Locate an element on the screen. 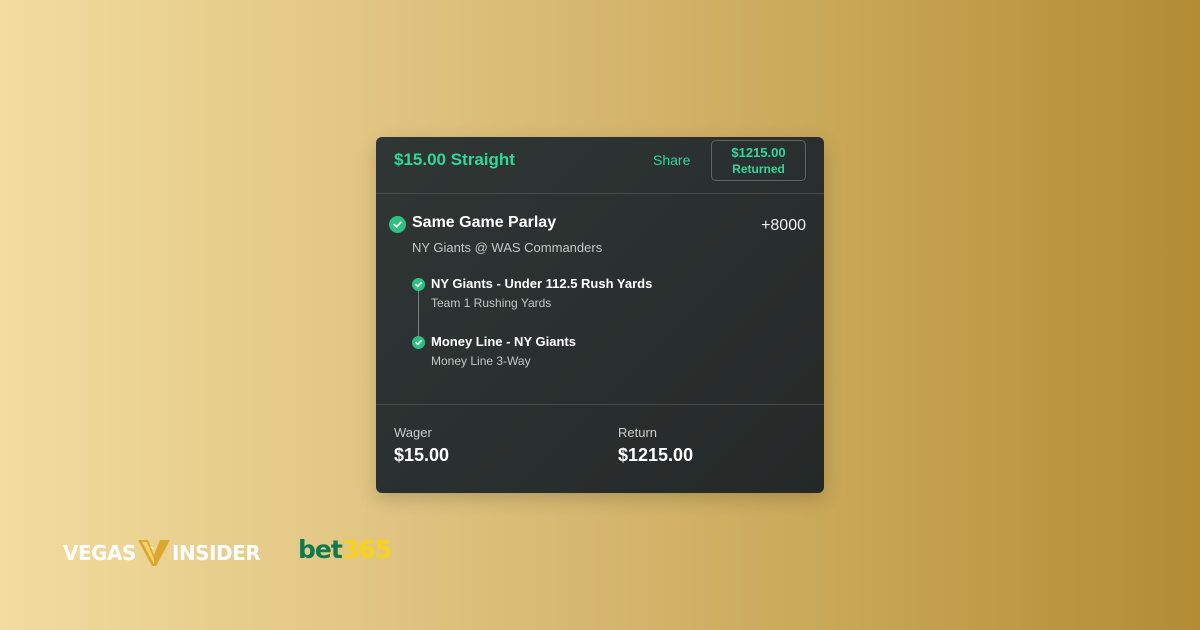 This screenshot has height=630, width=1200. bet365-logo-bet: bet is located at coordinates (320, 549).